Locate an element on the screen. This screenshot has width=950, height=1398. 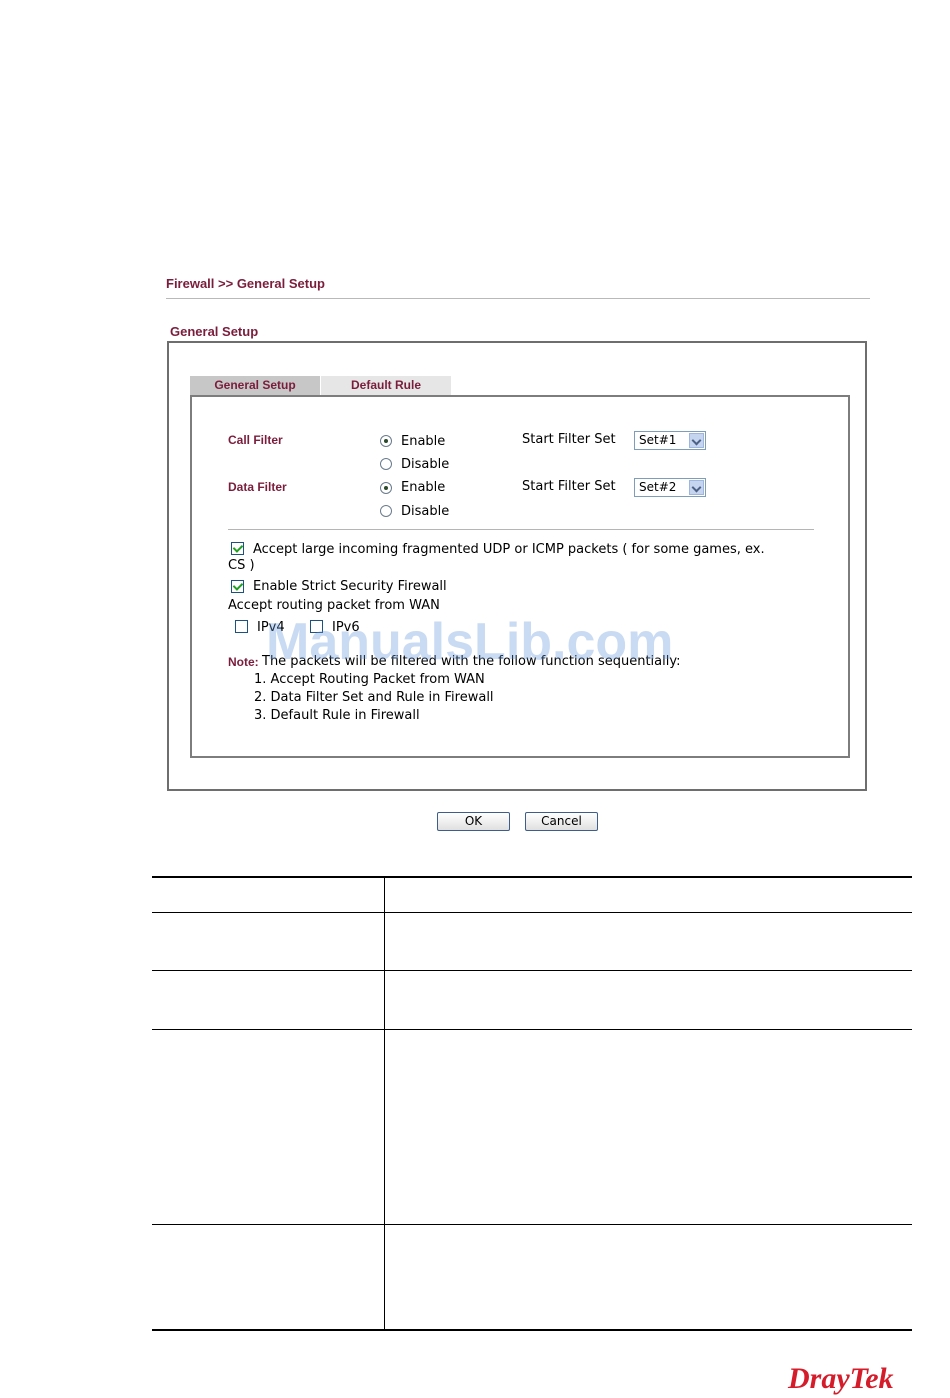
call-filter-start-set-select: Set#1 is located at coordinates (670, 440).